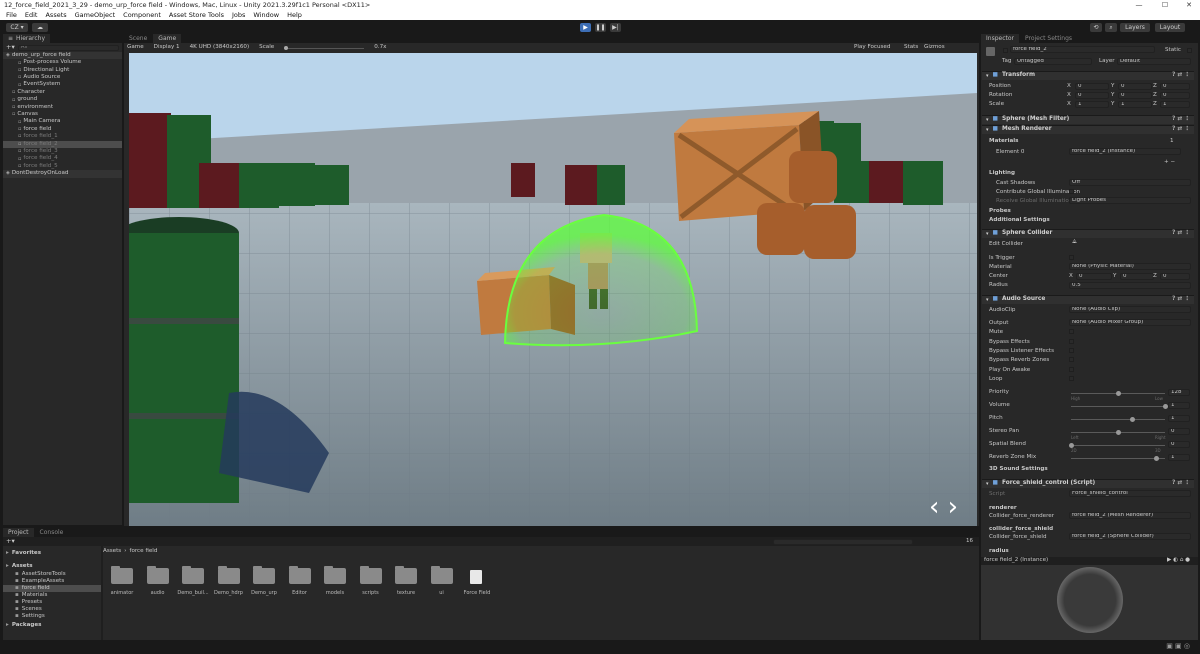 Image resolution: width=1200 pixels, height=654 pixels. What do you see at coordinates (62, 70) in the screenshot?
I see `hierarchy-item: ▫ Directional Light` at bounding box center [62, 70].